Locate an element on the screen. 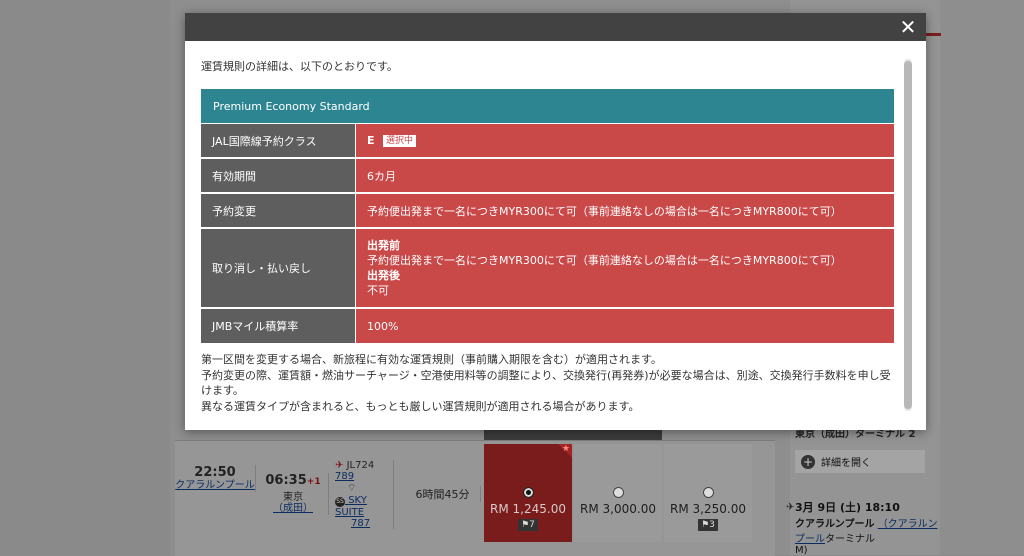 The width and height of the screenshot is (1024, 556). modal-scrollbar is located at coordinates (908, 235).